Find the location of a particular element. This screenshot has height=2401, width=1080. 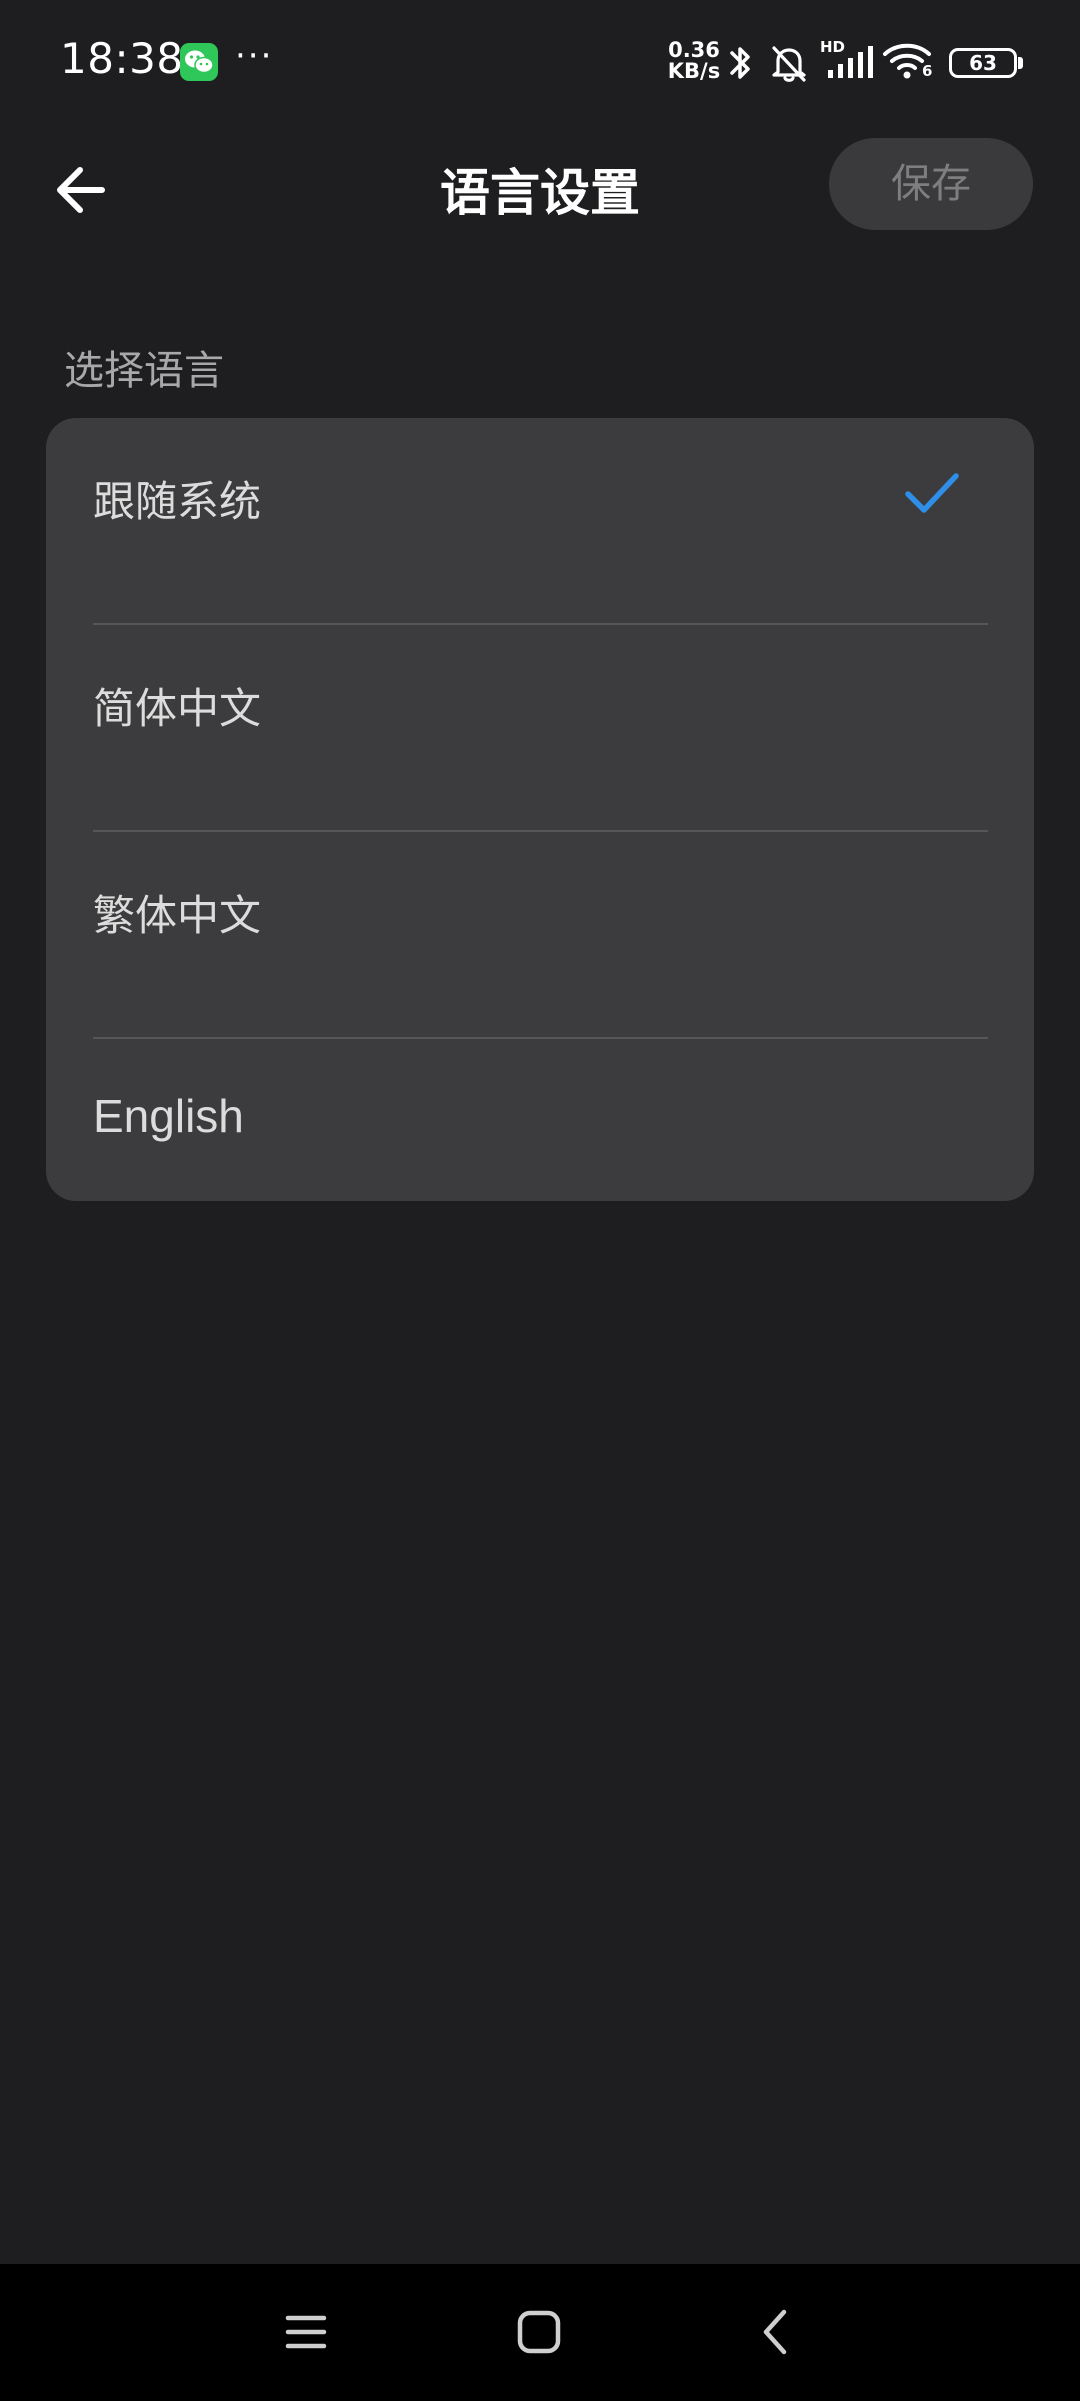

battery-cap is located at coordinates (1020, 63).